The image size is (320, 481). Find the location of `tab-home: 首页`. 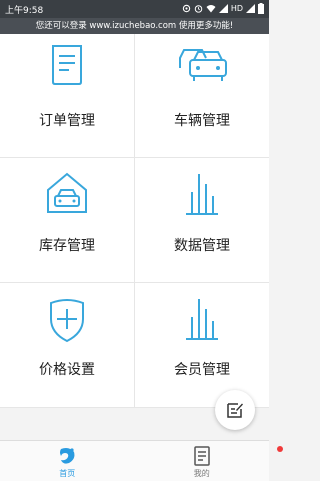

tab-home: 首页 is located at coordinates (67, 461).